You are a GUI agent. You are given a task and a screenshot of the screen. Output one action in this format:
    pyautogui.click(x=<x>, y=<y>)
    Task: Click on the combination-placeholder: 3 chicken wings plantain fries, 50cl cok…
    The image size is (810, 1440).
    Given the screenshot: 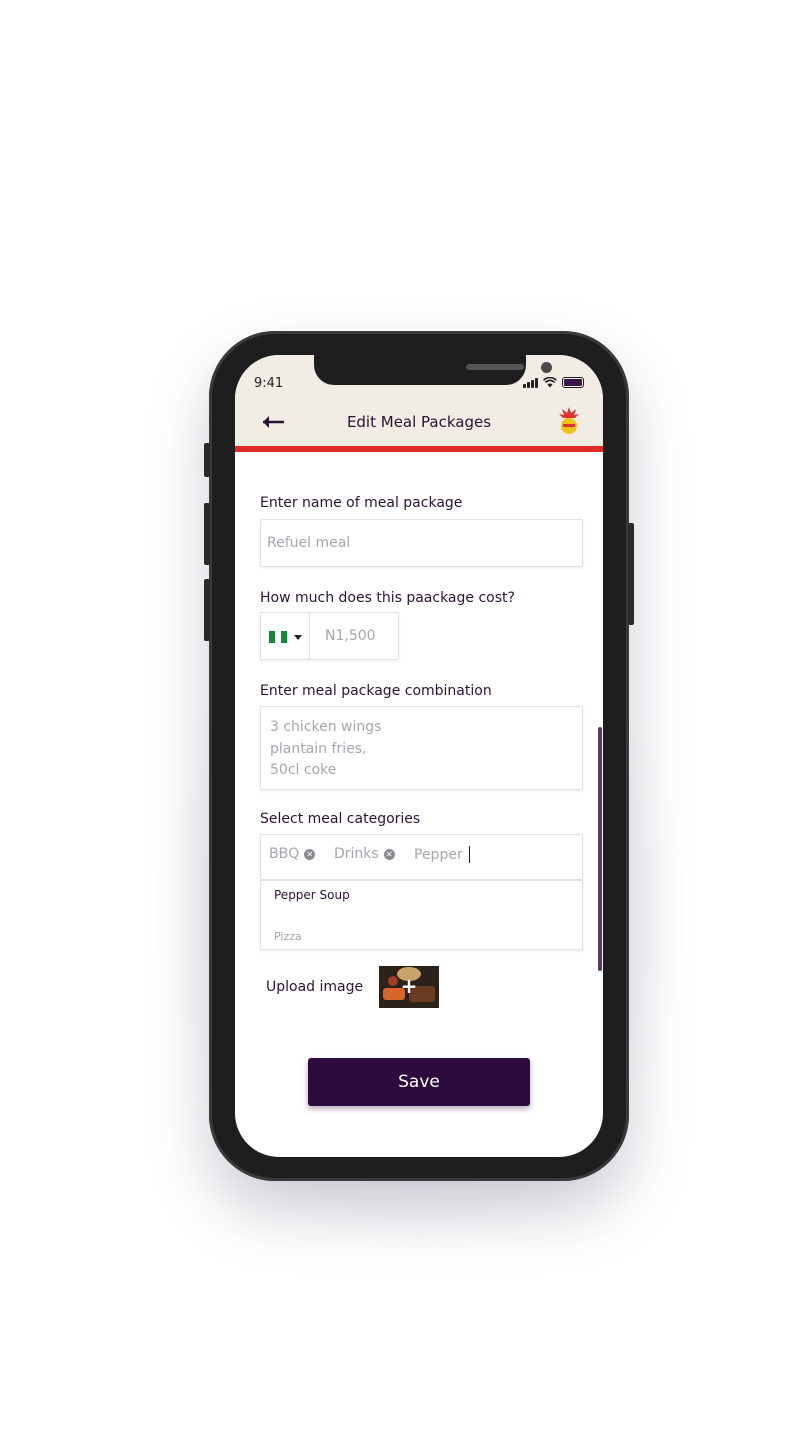 What is the action you would take?
    pyautogui.click(x=325, y=749)
    